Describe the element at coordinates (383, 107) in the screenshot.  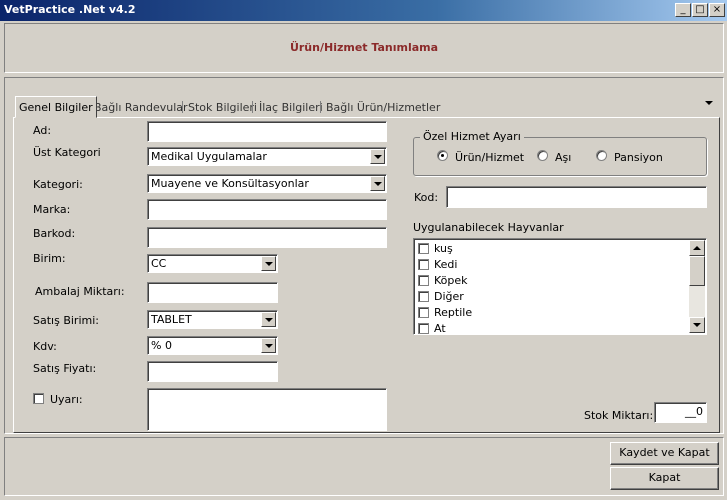
I see `tab-bagli-urun-hizmetler: Bağlı Ürün/Hizmetler` at that location.